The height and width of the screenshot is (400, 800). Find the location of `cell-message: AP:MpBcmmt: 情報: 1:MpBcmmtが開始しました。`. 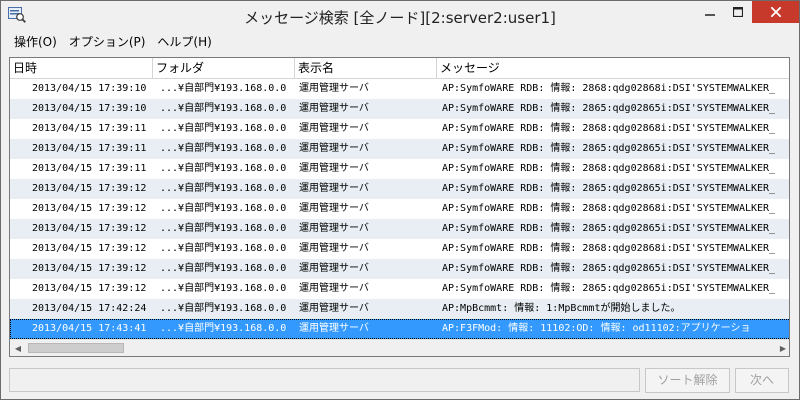

cell-message: AP:MpBcmmt: 情報: 1:MpBcmmtが開始しました。 is located at coordinates (561, 308).